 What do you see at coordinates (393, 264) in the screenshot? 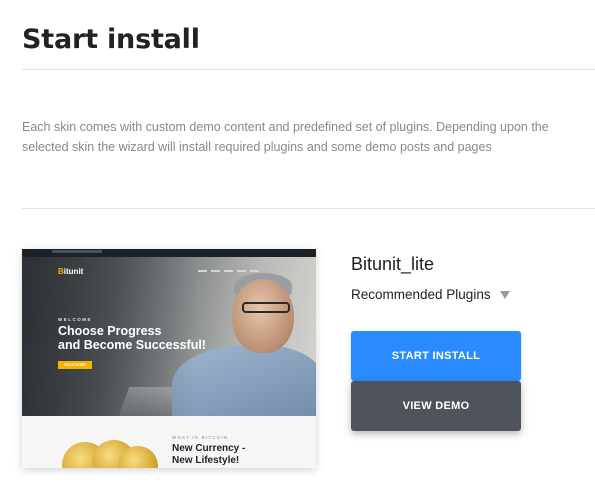
I see `skin-name: Bitunit_lite` at bounding box center [393, 264].